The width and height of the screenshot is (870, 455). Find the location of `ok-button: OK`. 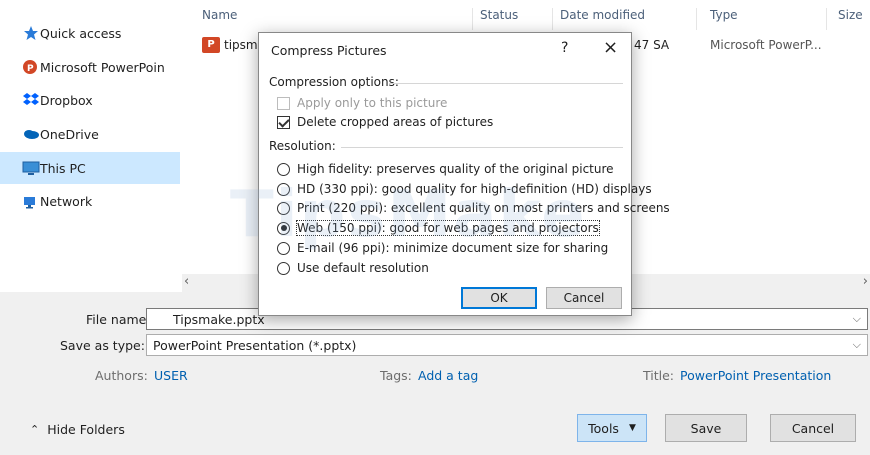

ok-button: OK is located at coordinates (499, 298).